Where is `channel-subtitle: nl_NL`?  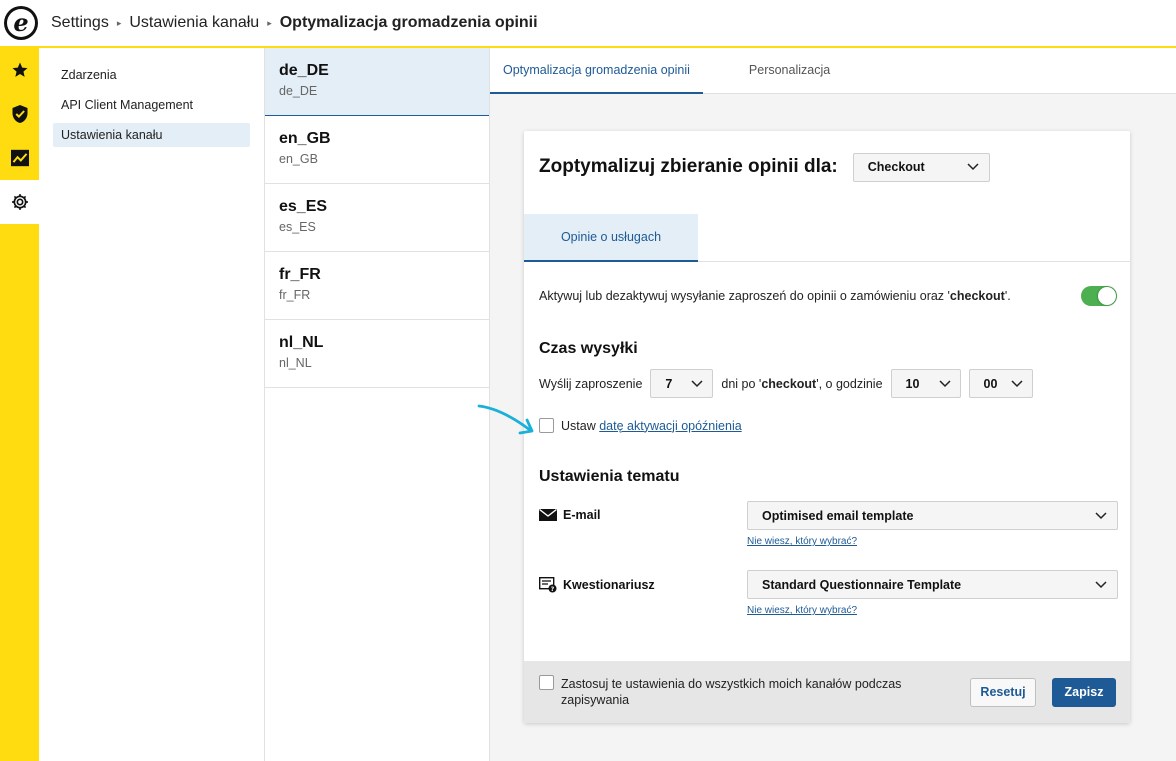 channel-subtitle: nl_NL is located at coordinates (295, 363).